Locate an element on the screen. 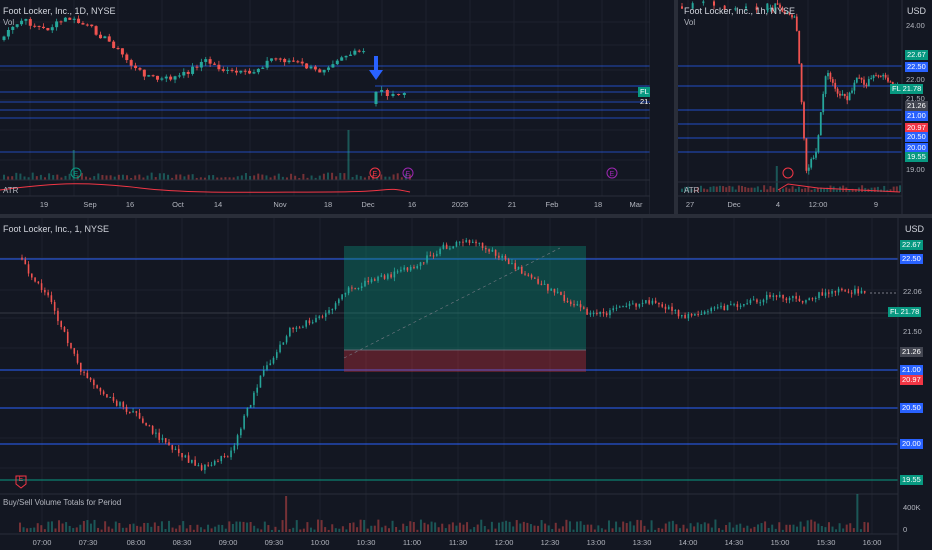 The image size is (932, 550). daily-time-label: Feb is located at coordinates (552, 204).